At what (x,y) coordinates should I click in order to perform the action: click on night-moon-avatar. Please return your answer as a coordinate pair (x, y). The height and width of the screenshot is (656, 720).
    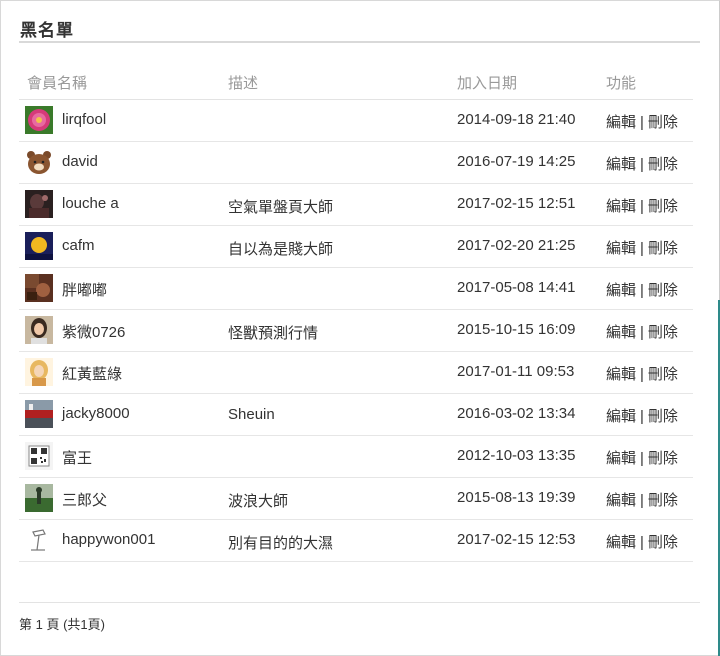
    Looking at the image, I should click on (39, 246).